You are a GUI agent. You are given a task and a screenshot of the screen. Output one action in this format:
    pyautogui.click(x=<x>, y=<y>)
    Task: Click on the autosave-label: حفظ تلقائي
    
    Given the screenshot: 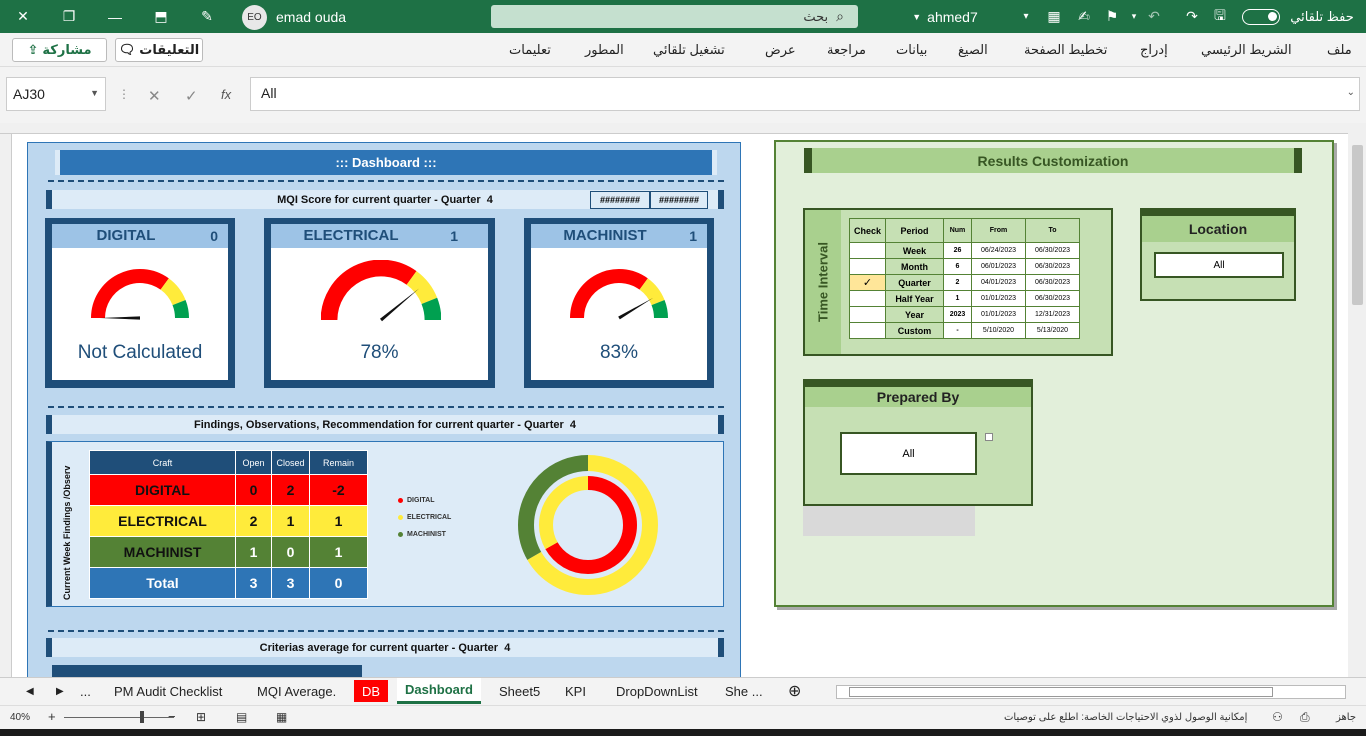 What is the action you would take?
    pyautogui.click(x=1322, y=16)
    